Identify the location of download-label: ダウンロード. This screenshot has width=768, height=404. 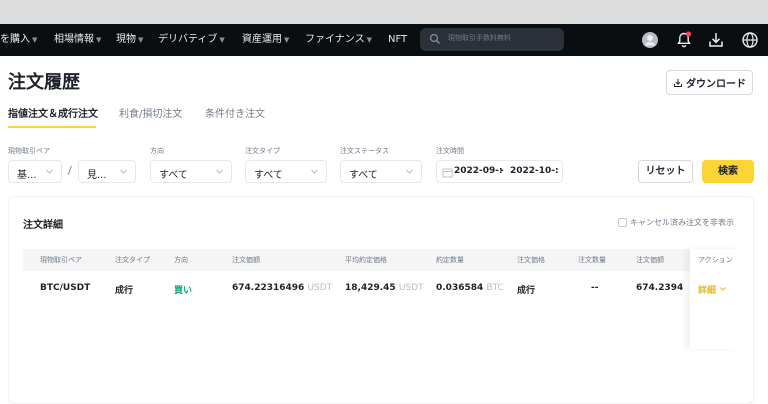
(716, 84).